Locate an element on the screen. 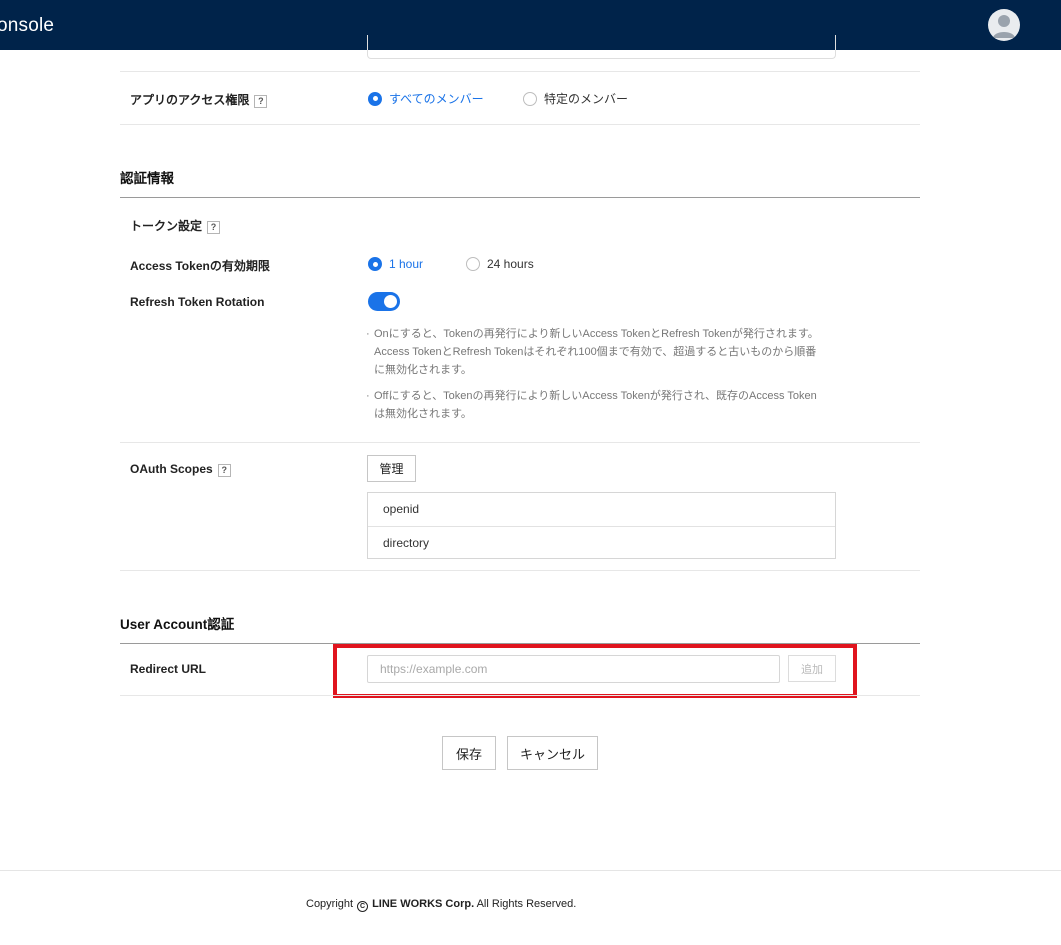  company-name: LINE WORKS Corp. is located at coordinates (423, 904).